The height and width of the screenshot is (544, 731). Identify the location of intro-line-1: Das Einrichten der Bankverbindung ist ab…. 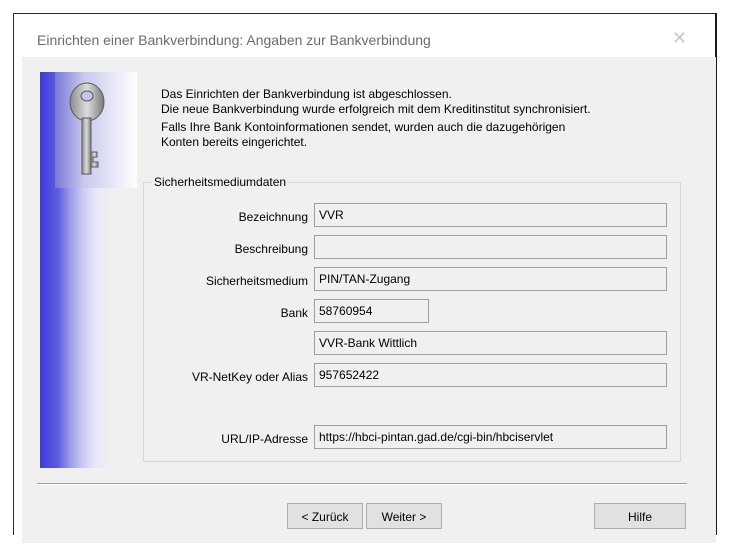
(306, 94).